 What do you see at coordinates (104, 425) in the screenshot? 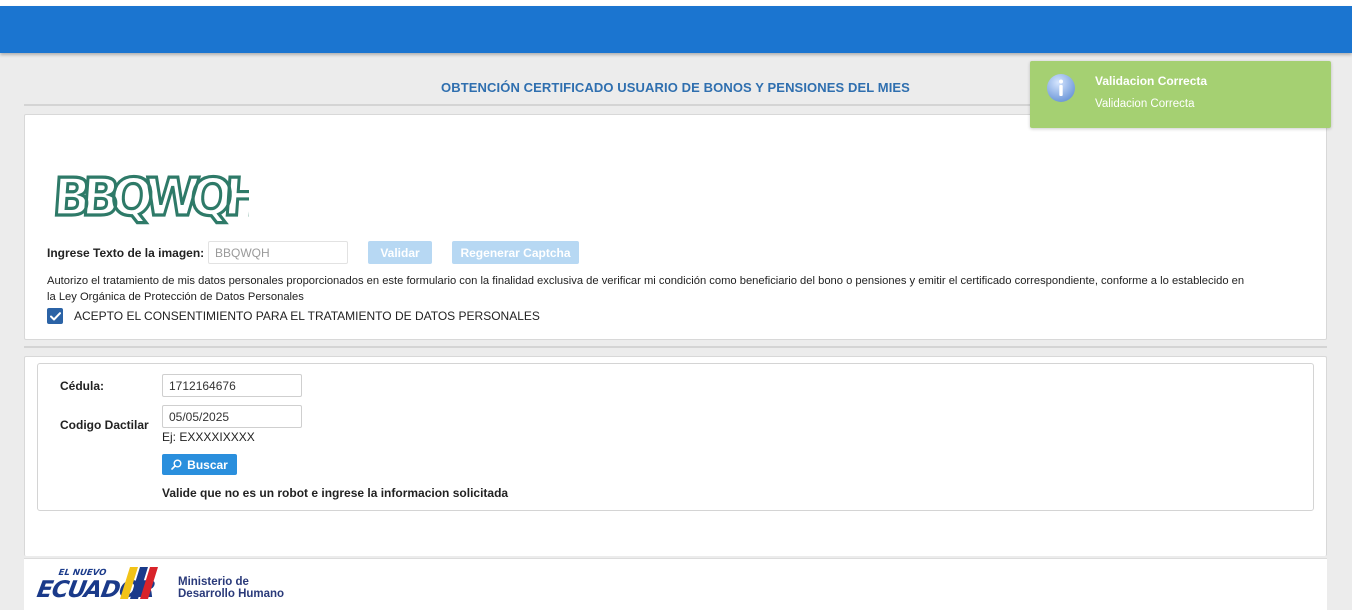
I see `codigo-dactilar-label: Codigo Dactilar` at bounding box center [104, 425].